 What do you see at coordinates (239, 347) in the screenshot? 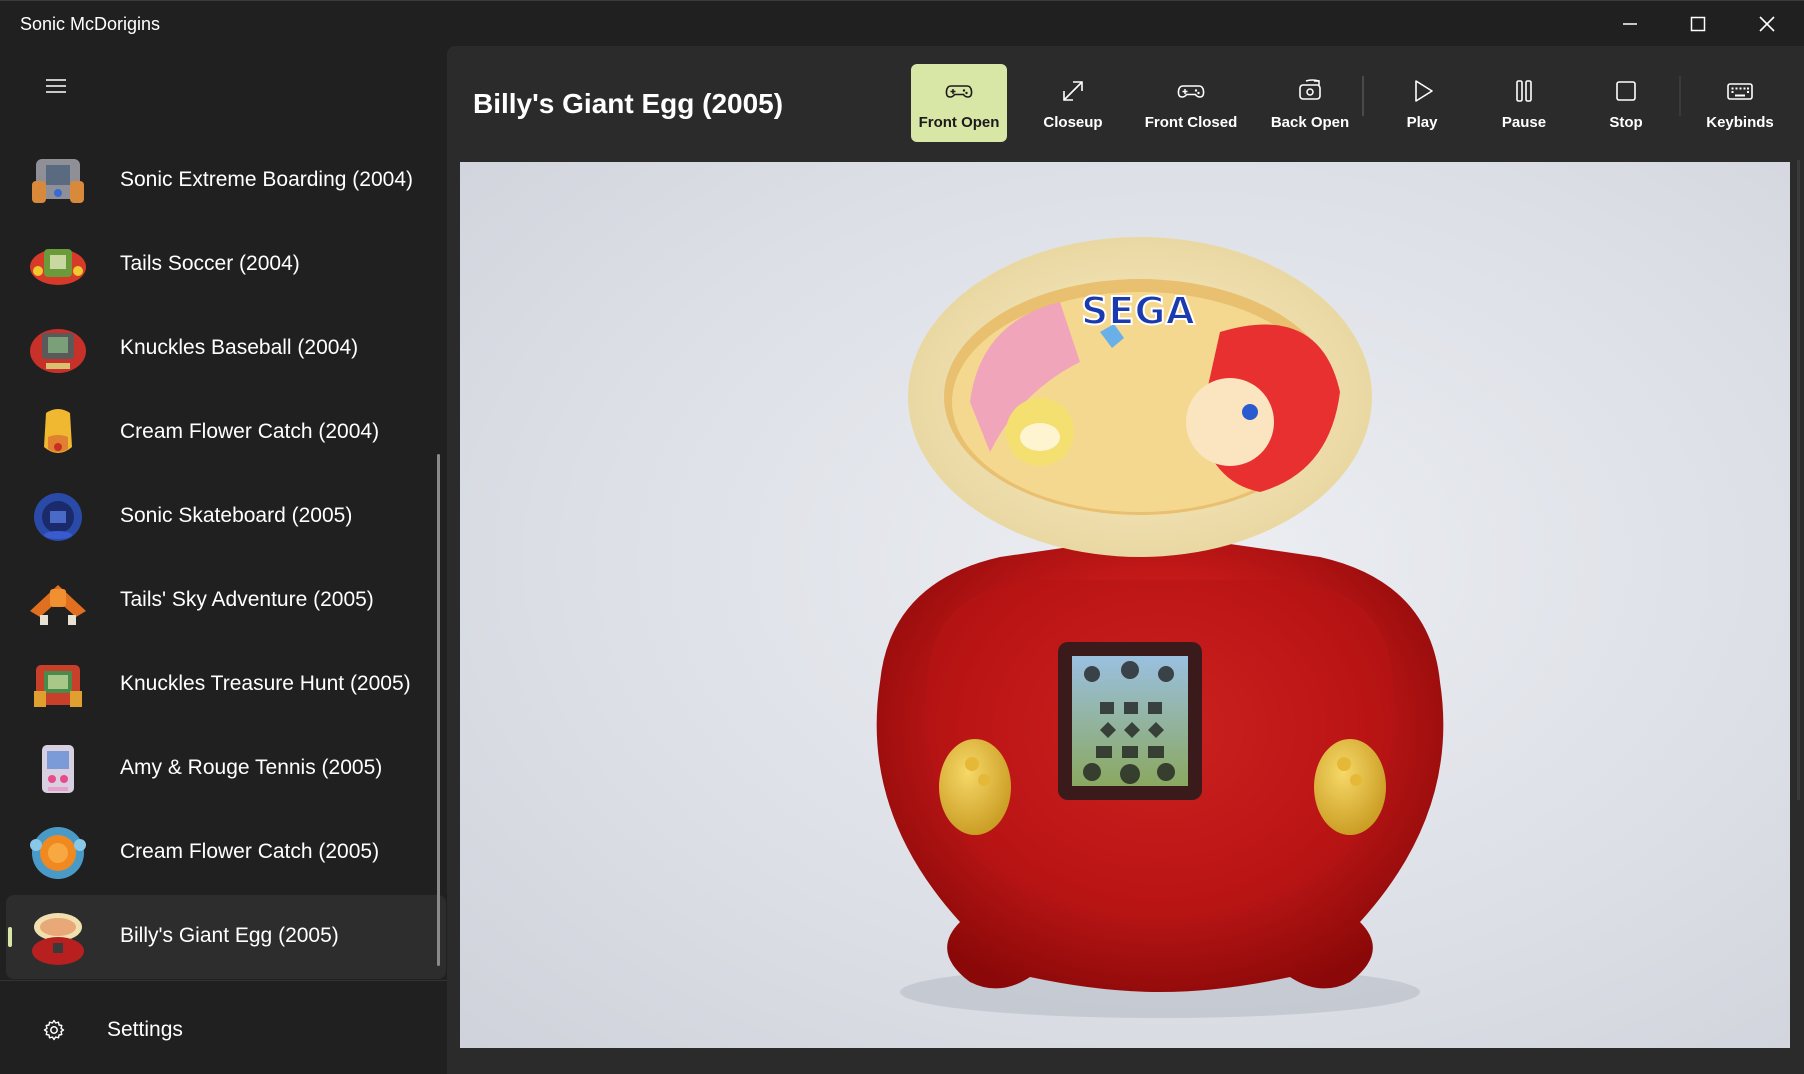
I see `nav-item-label: Knuckles Baseball (2004)` at bounding box center [239, 347].